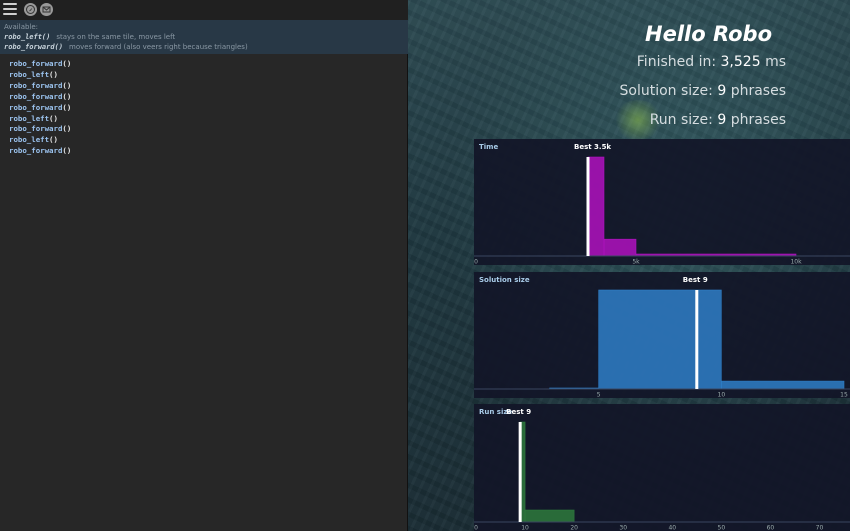 The height and width of the screenshot is (531, 850). Describe the element at coordinates (758, 120) in the screenshot. I see `run-size-unit: phrases` at that location.